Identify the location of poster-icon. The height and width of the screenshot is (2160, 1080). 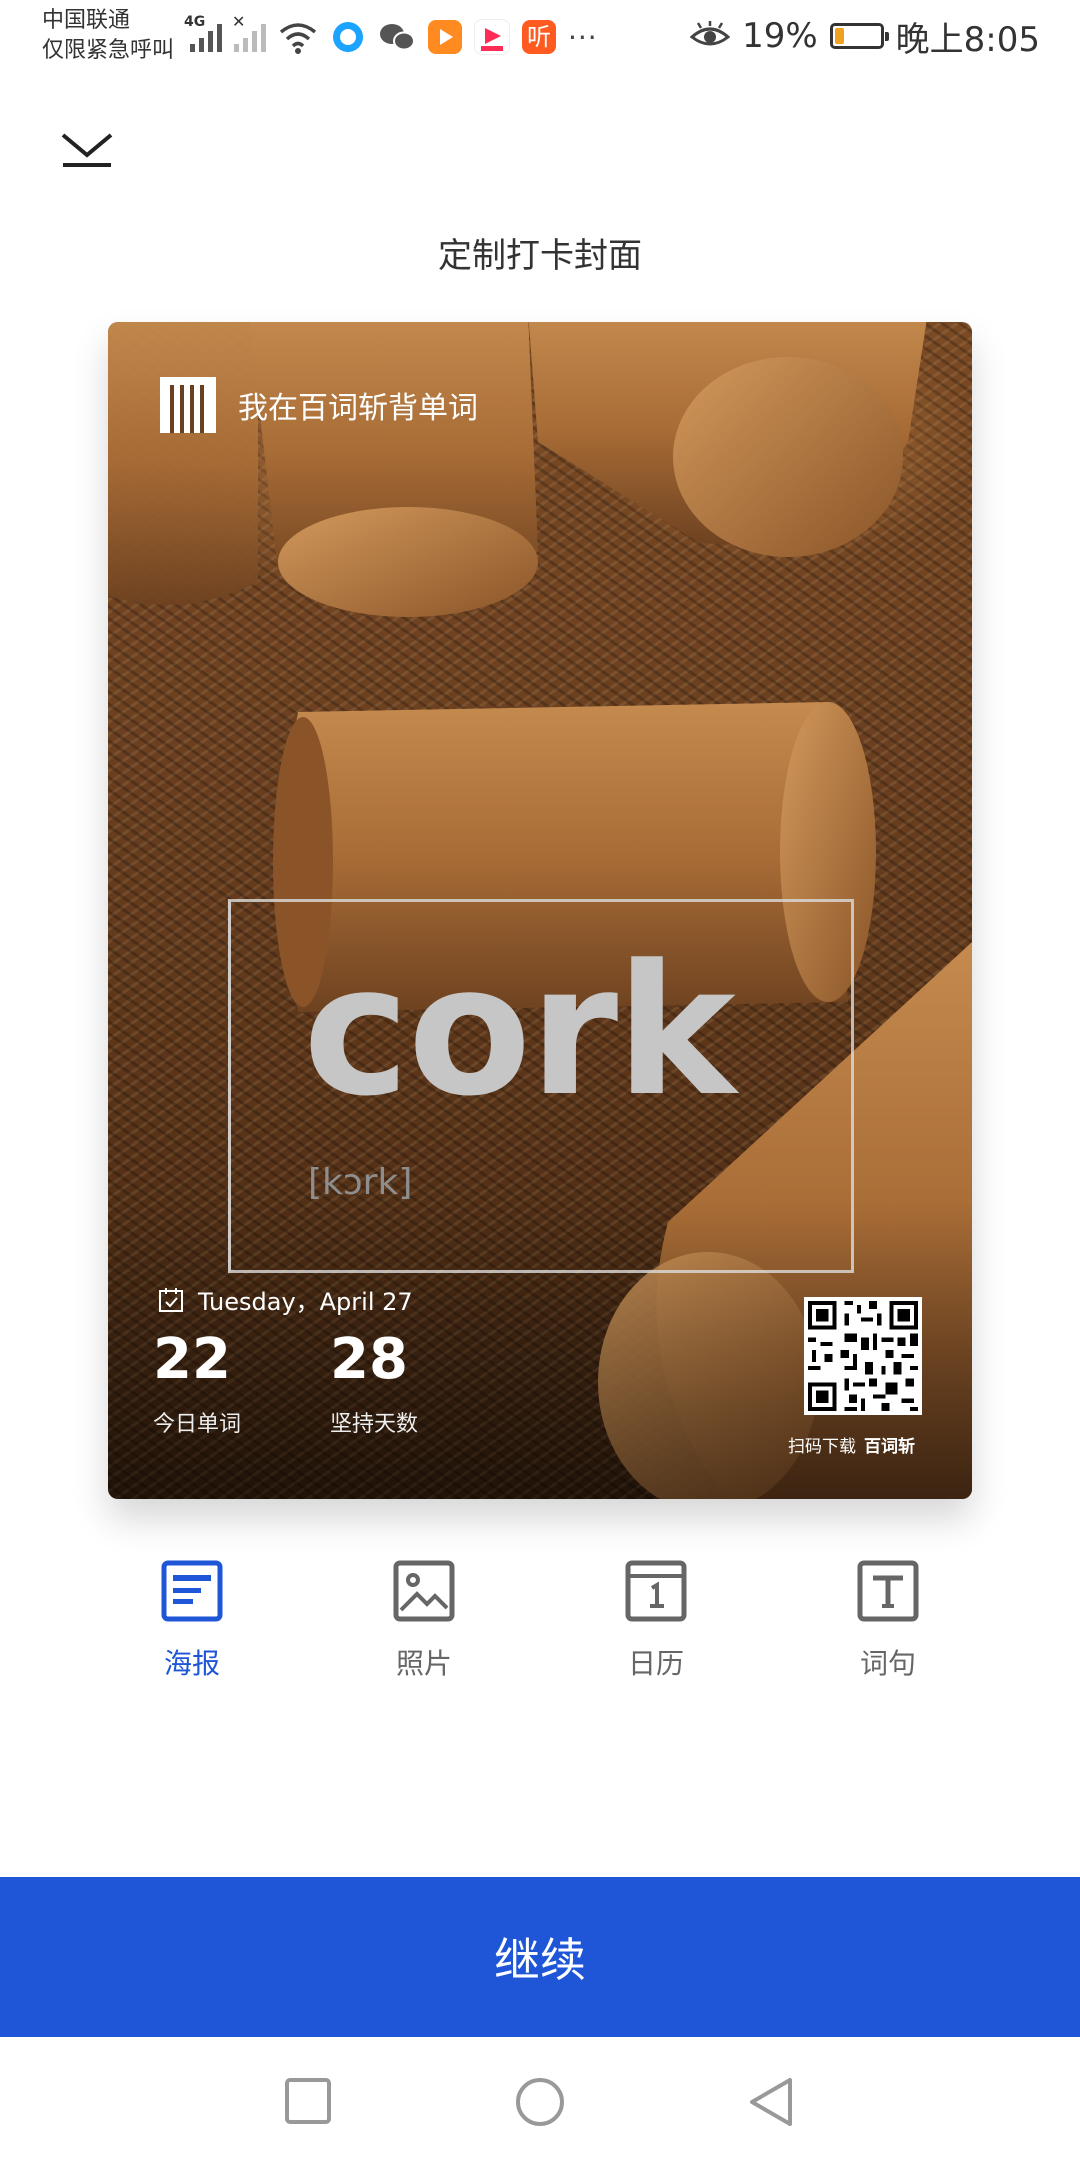
(192, 1591).